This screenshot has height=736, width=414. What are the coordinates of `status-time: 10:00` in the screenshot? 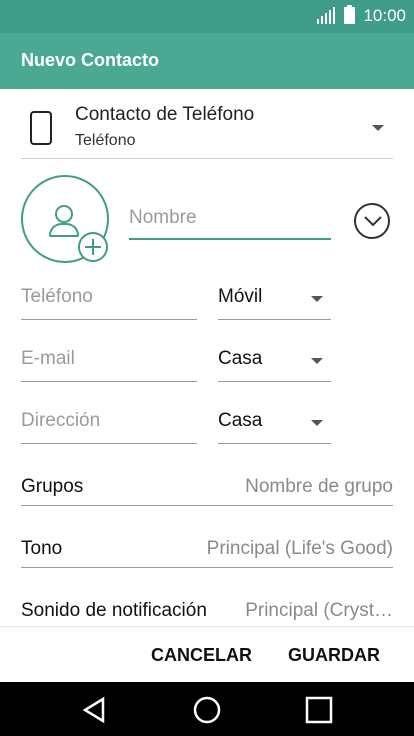 It's located at (384, 15).